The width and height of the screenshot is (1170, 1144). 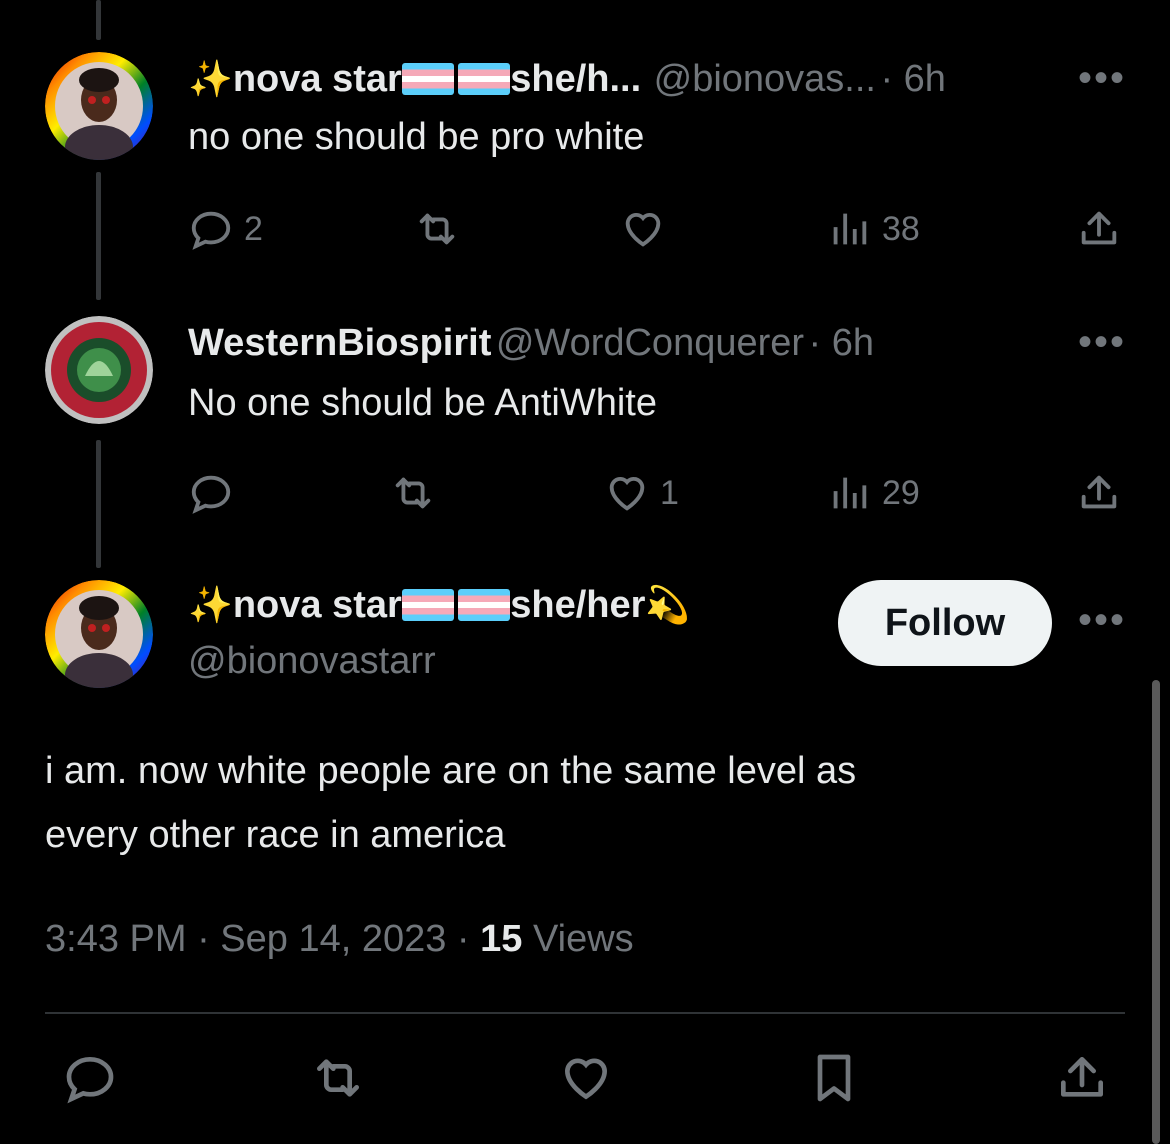 What do you see at coordinates (422, 403) in the screenshot?
I see `tweet-text: No one should be AntiWhite` at bounding box center [422, 403].